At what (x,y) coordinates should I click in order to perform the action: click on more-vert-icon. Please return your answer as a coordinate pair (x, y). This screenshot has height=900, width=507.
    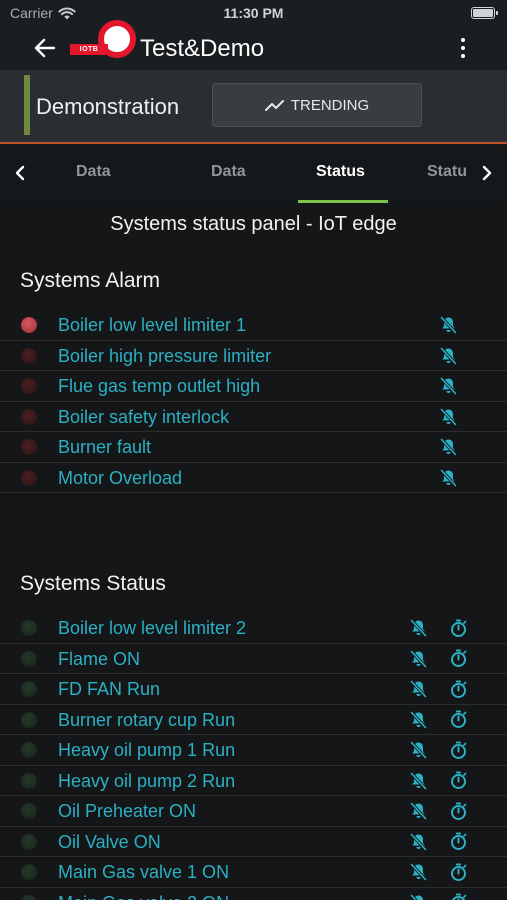
    Looking at the image, I should click on (463, 40).